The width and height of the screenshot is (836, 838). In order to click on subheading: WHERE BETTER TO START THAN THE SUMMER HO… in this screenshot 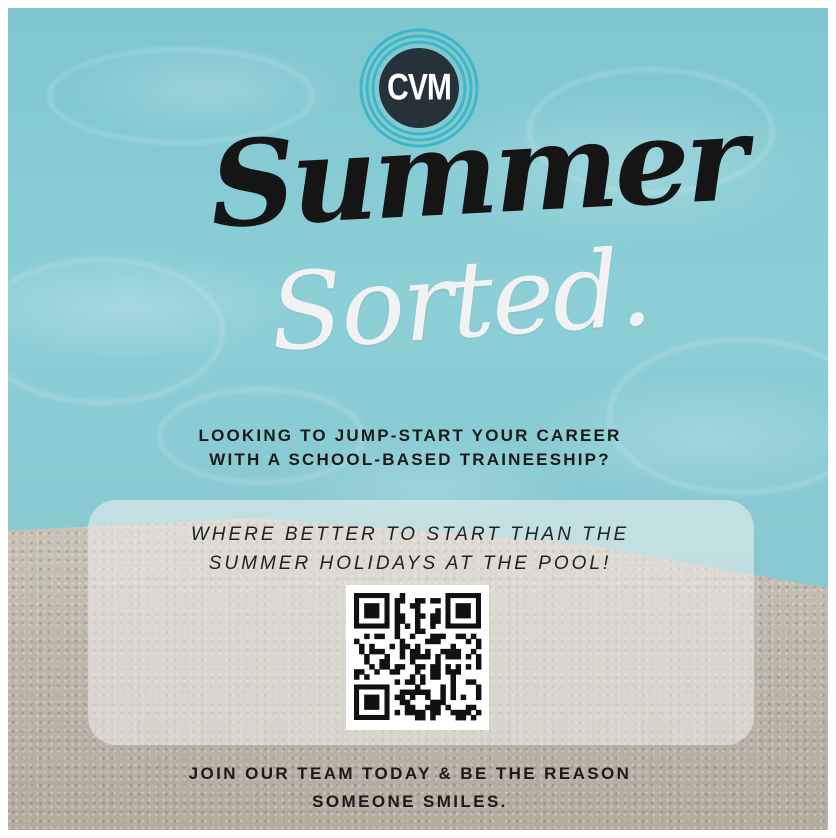, I will do `click(410, 549)`.